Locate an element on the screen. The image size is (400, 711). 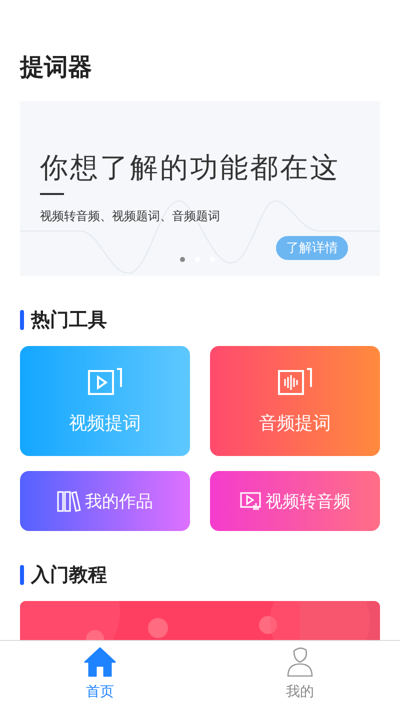
sound-wave-icon is located at coordinates (295, 382).